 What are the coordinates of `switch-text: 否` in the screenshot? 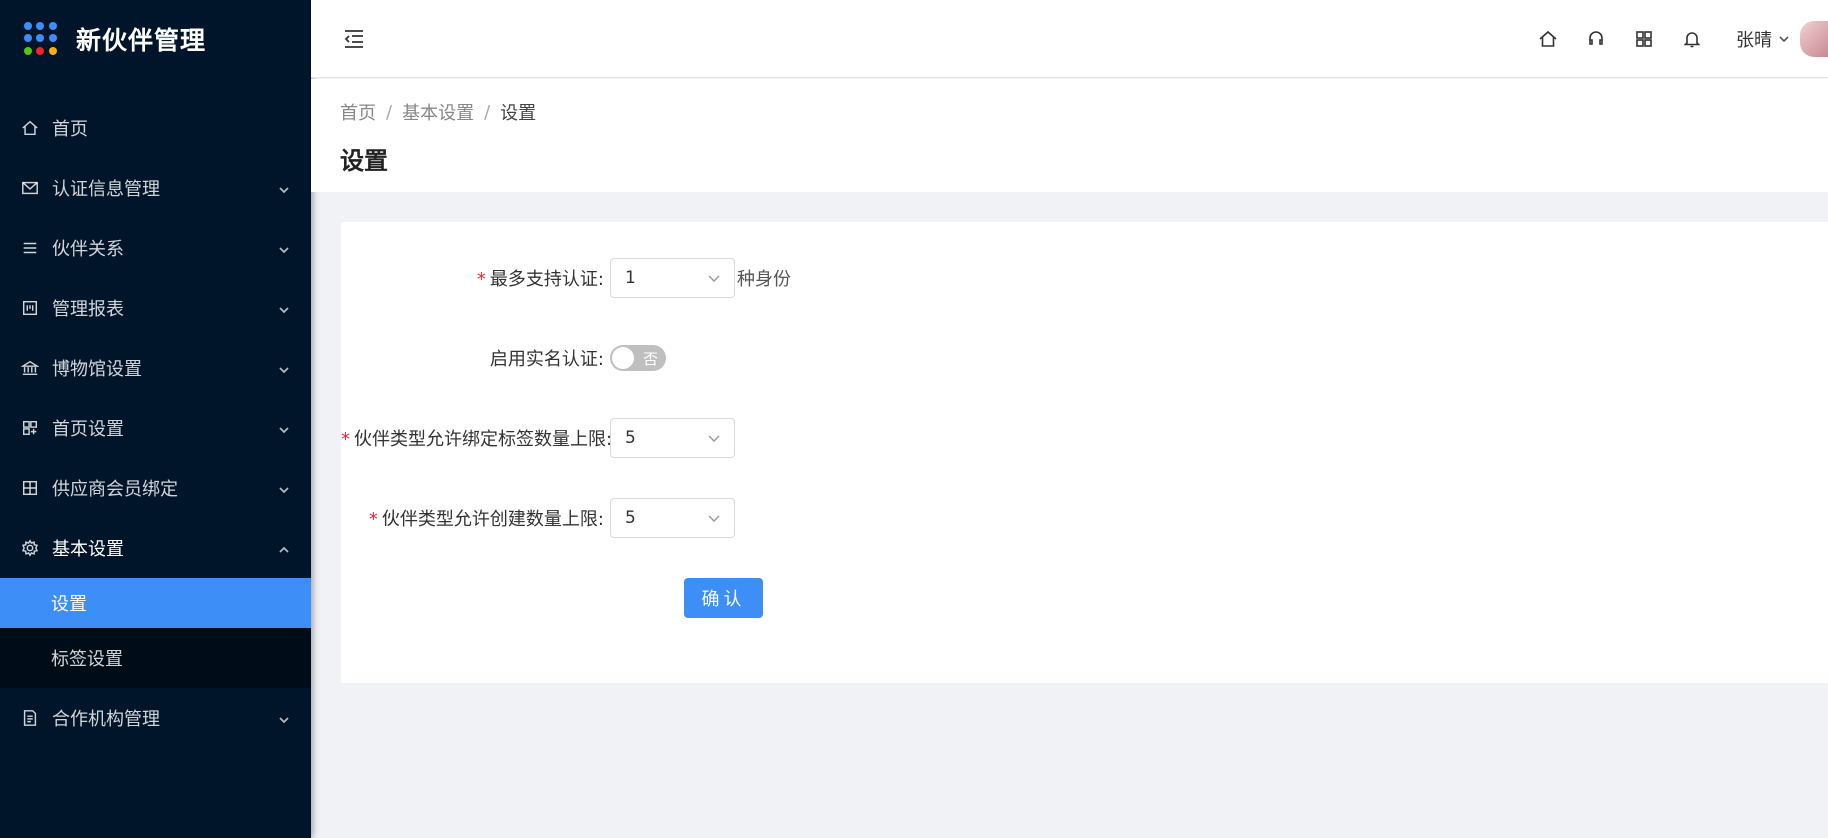 It's located at (650, 359).